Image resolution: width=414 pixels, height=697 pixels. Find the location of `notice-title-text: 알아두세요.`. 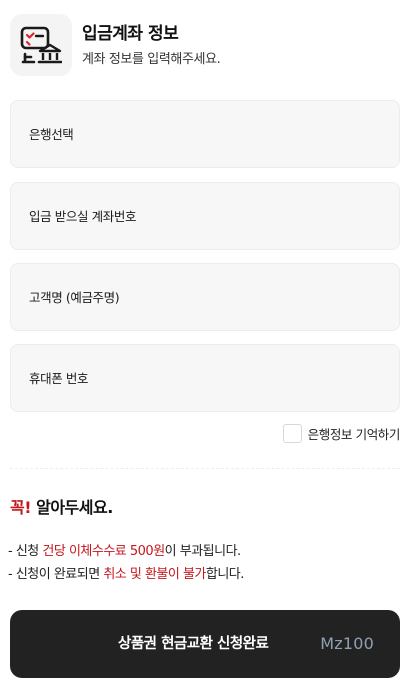

notice-title-text: 알아두세요. is located at coordinates (72, 507).